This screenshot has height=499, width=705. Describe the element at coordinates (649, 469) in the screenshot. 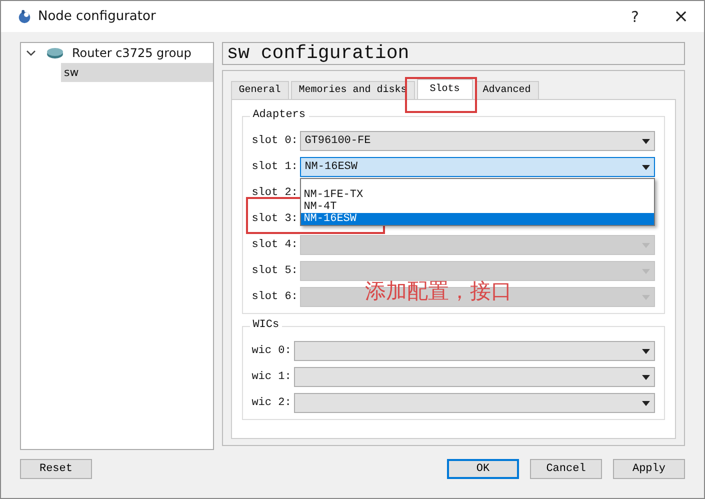

I see `dialog-button: Apply` at that location.